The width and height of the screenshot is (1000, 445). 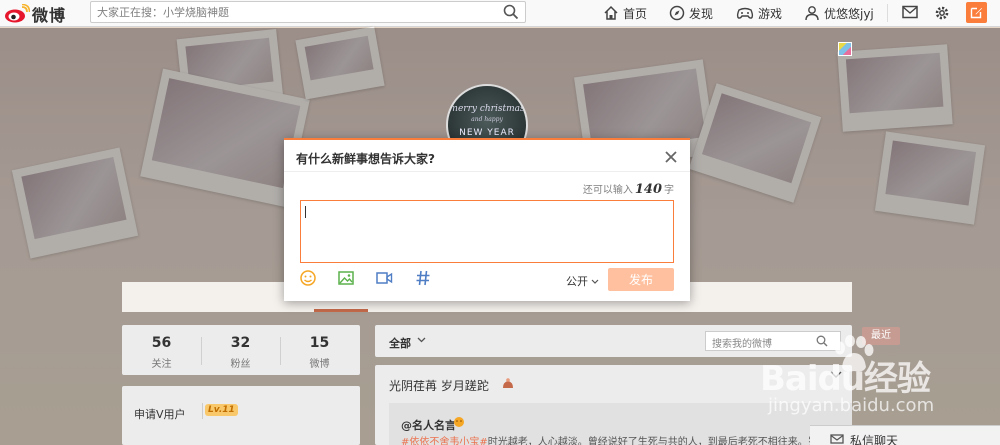 I want to click on dialog-divider, so click(x=487, y=171).